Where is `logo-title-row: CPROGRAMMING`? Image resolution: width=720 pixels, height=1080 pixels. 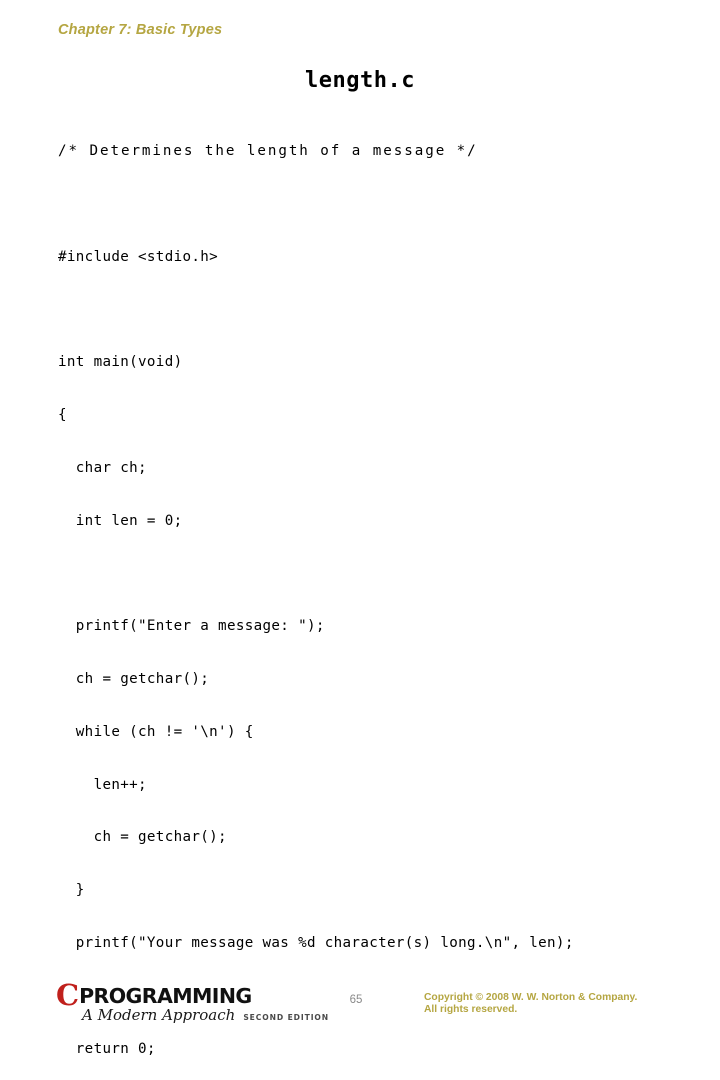 logo-title-row: CPROGRAMMING is located at coordinates (154, 995).